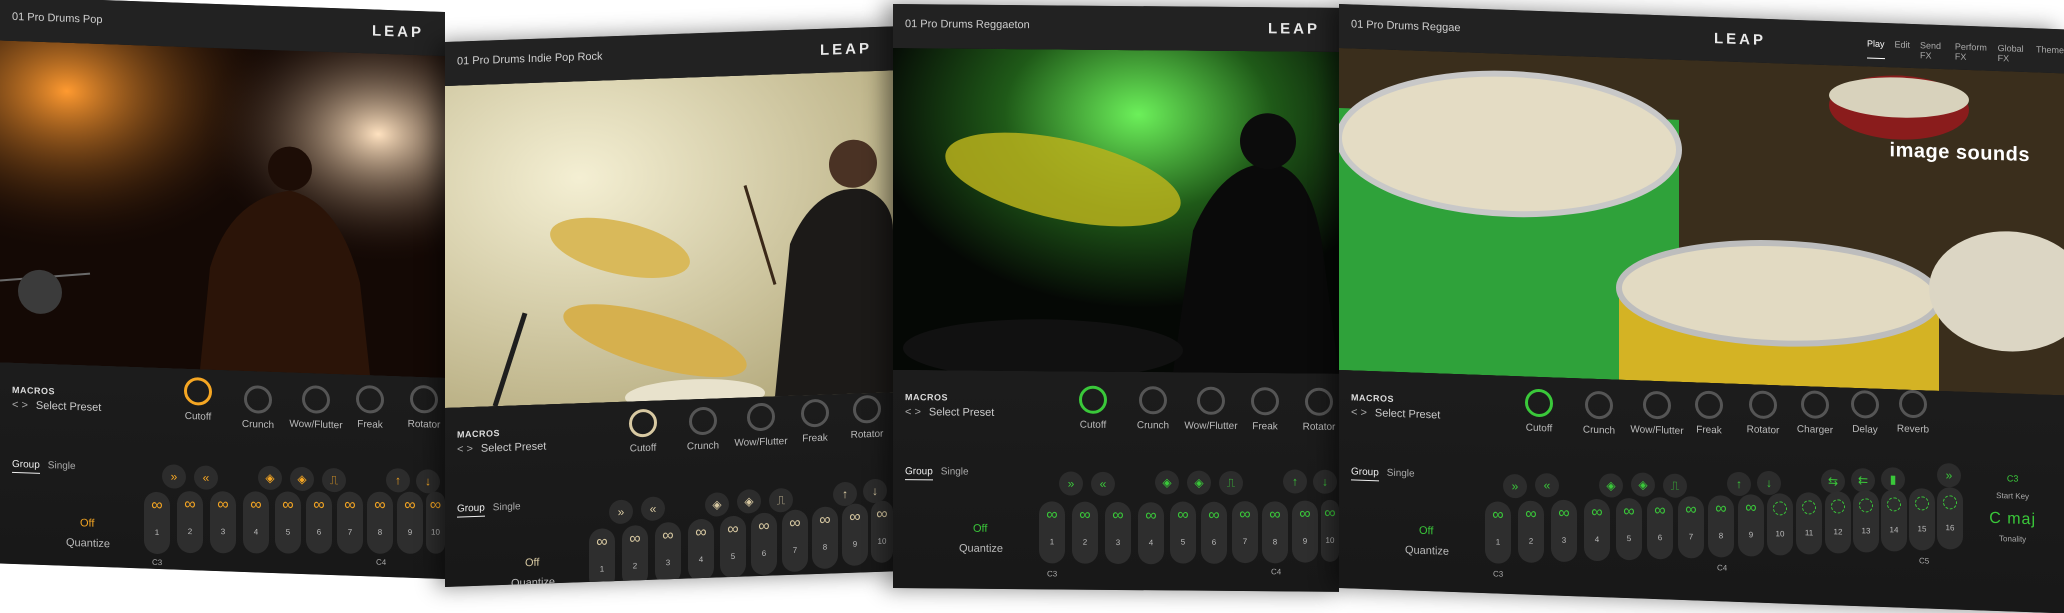  What do you see at coordinates (1913, 412) in the screenshot?
I see `knob-reverb: Reverb` at bounding box center [1913, 412].